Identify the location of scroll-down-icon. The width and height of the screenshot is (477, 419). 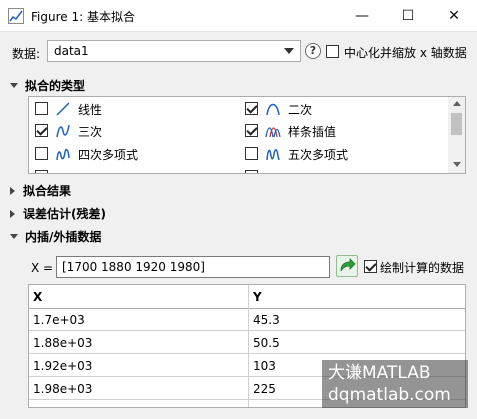
(457, 164).